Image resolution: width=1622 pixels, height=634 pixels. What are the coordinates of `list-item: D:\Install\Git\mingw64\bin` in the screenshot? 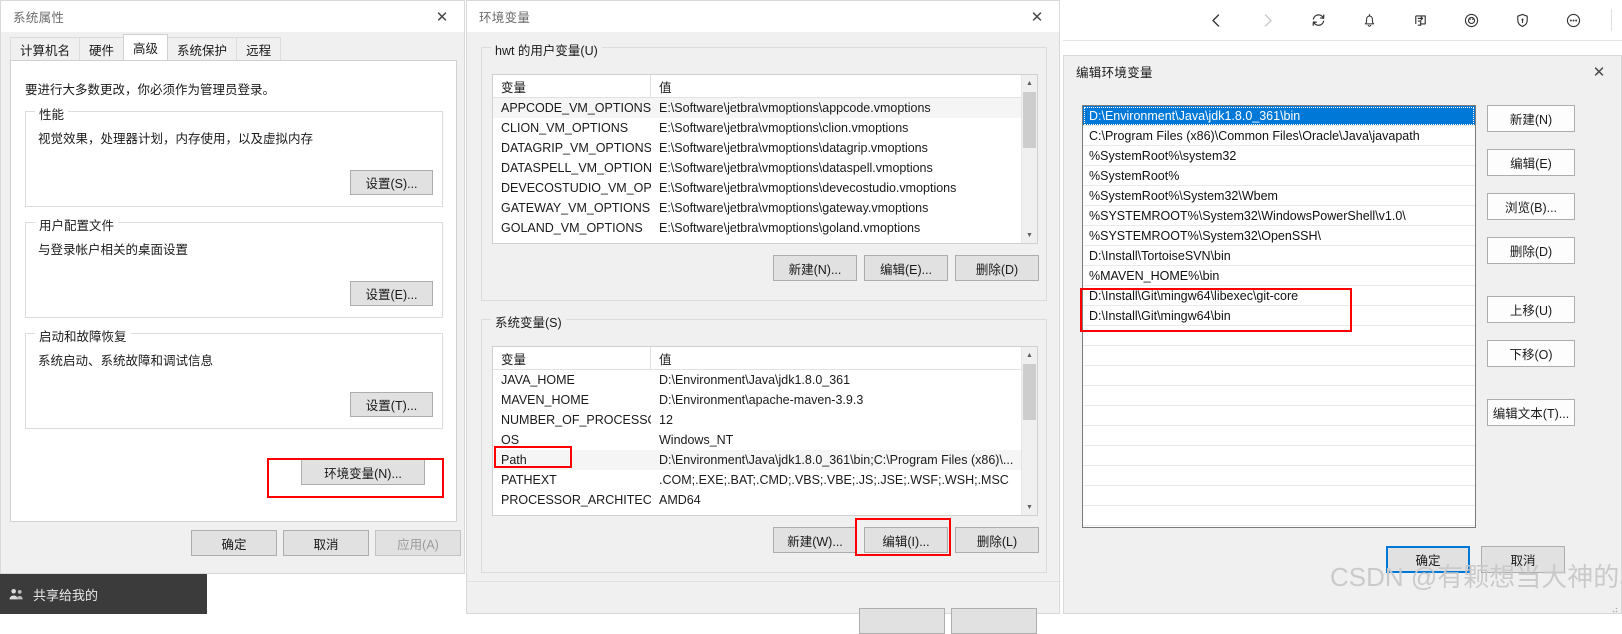 It's located at (1279, 316).